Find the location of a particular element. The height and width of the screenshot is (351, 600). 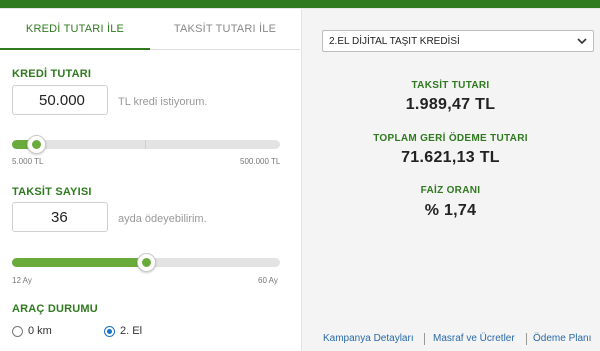

interest-rate-label: FAİZ ORANI is located at coordinates (450, 190).